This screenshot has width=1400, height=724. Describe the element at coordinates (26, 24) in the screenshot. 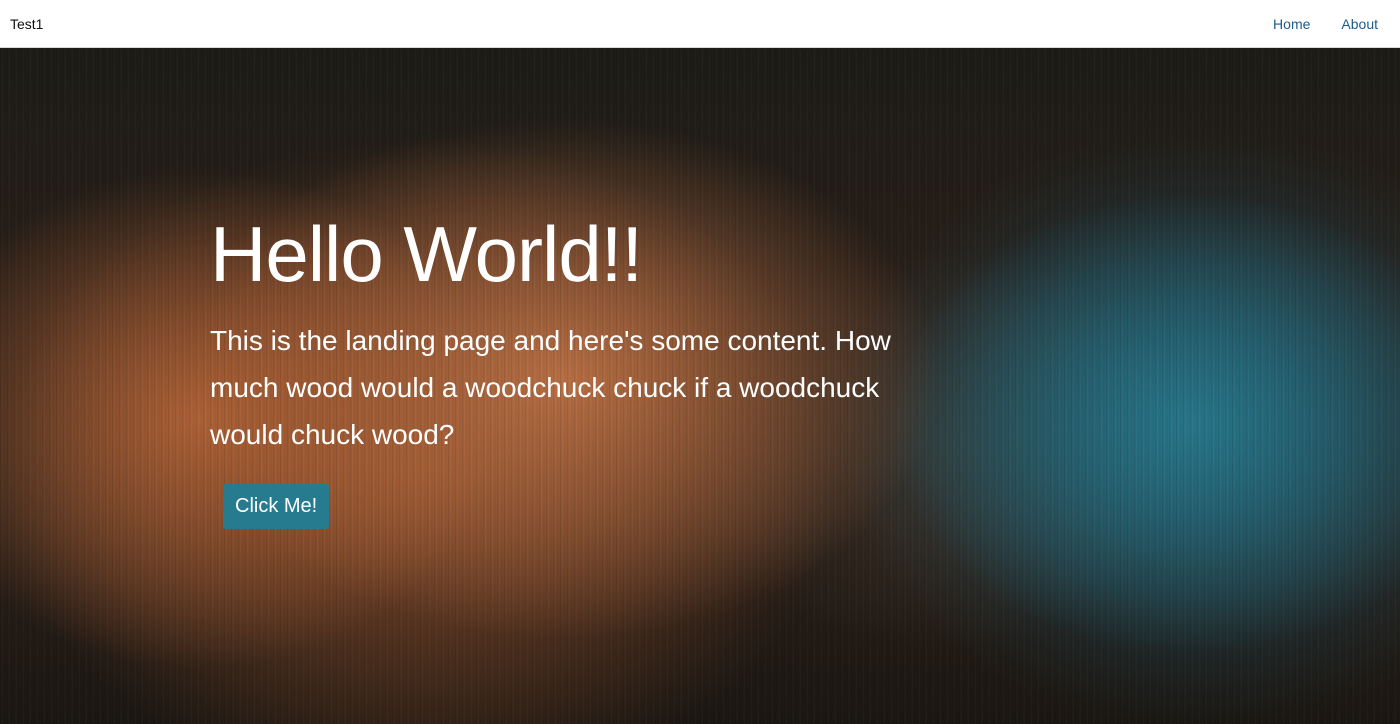

I see `brand-link: Test1` at that location.